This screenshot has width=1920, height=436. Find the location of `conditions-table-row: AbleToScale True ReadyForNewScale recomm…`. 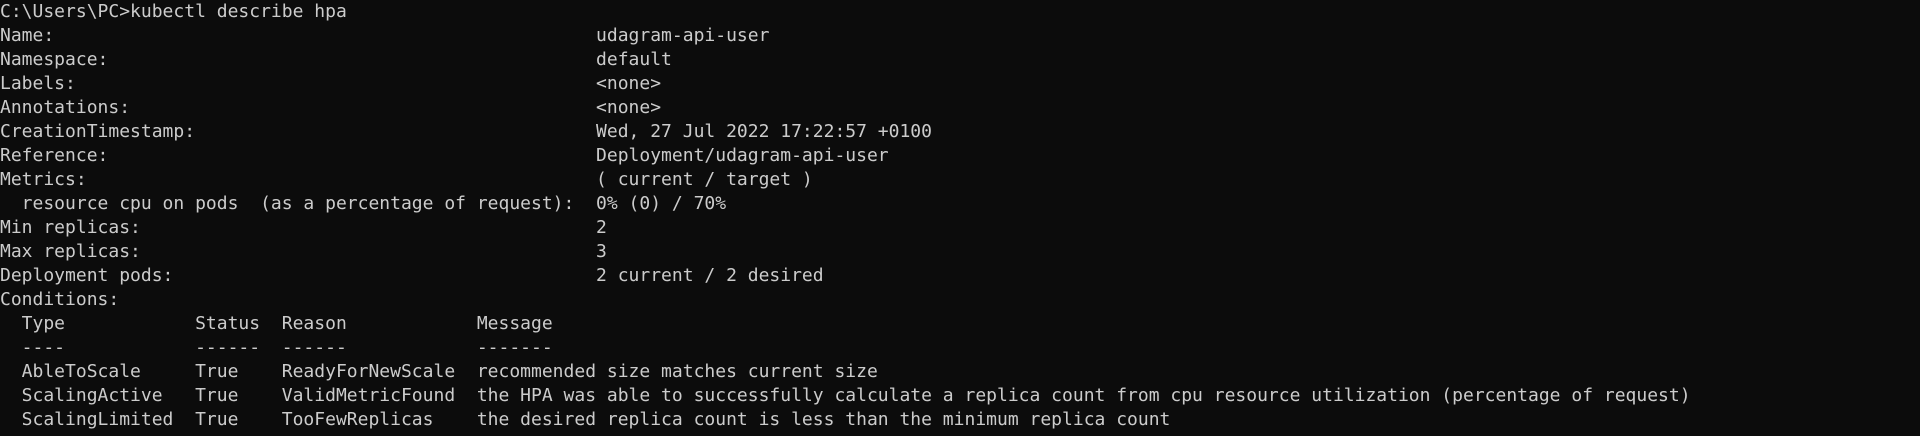

conditions-table-row: AbleToScale True ReadyForNewScale recomm… is located at coordinates (439, 371).